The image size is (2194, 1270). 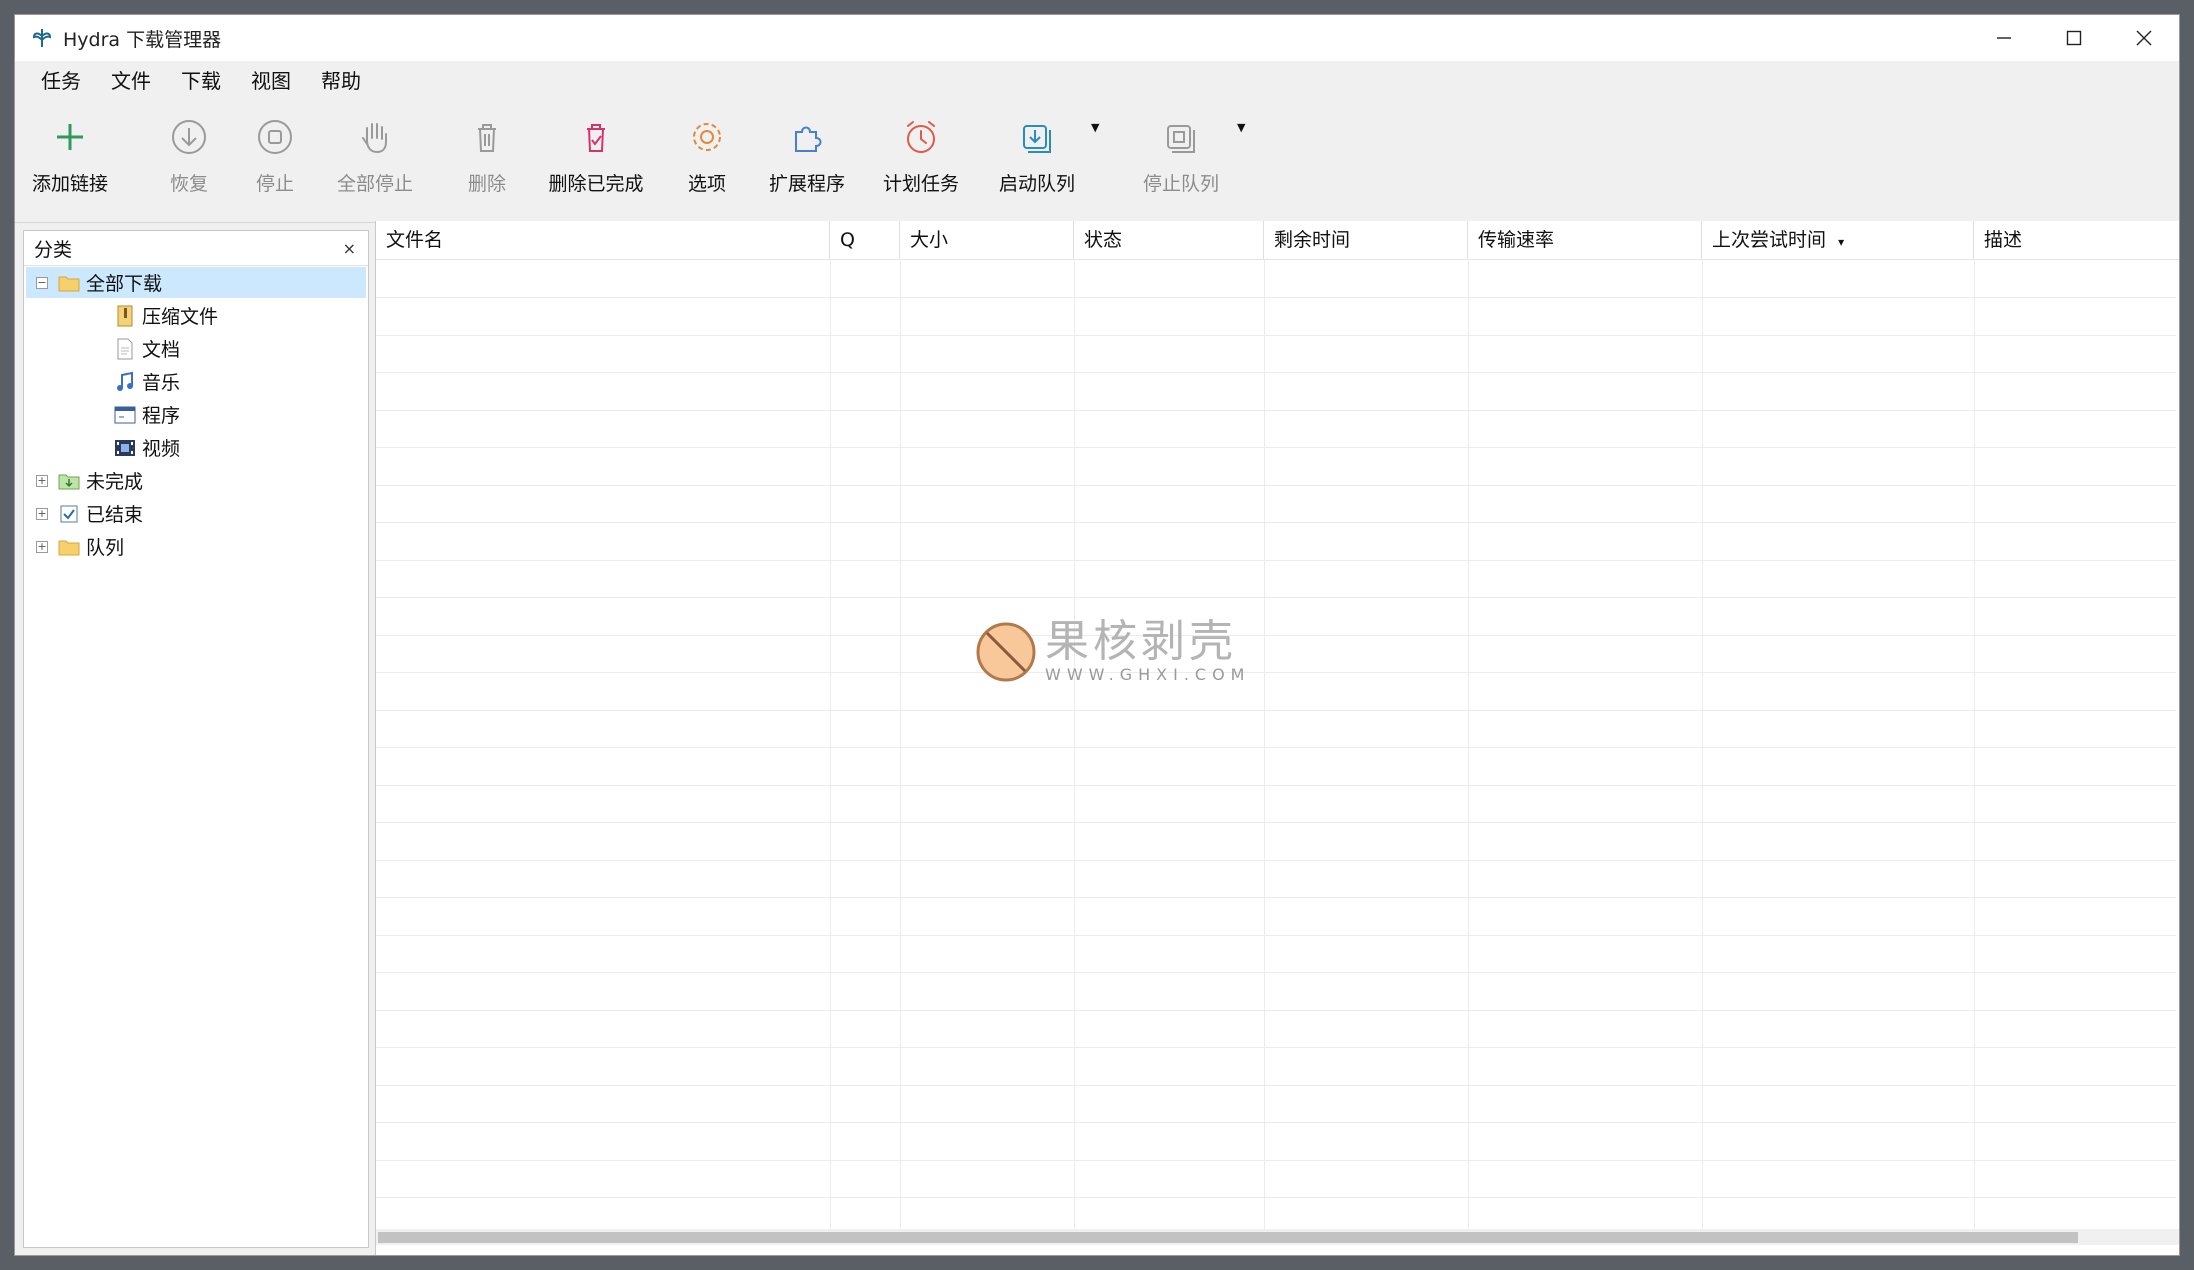 What do you see at coordinates (125, 448) in the screenshot?
I see `film-icon` at bounding box center [125, 448].